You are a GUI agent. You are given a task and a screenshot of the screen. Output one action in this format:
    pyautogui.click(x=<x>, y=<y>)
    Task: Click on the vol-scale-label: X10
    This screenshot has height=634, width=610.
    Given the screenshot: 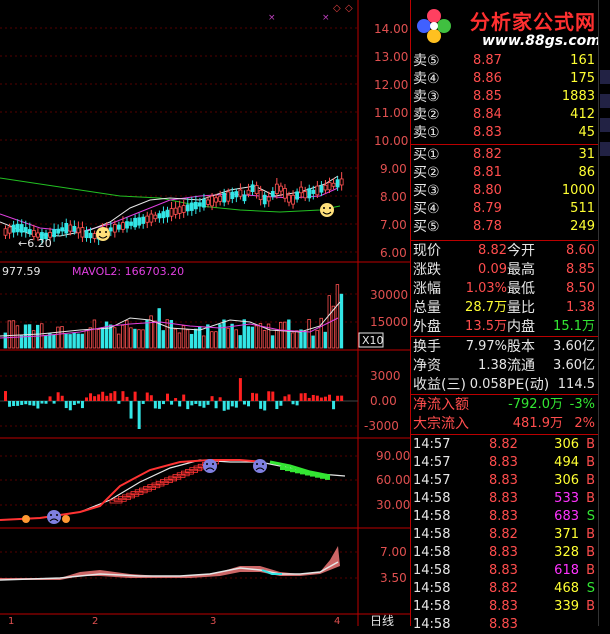 What is the action you would take?
    pyautogui.click(x=373, y=340)
    